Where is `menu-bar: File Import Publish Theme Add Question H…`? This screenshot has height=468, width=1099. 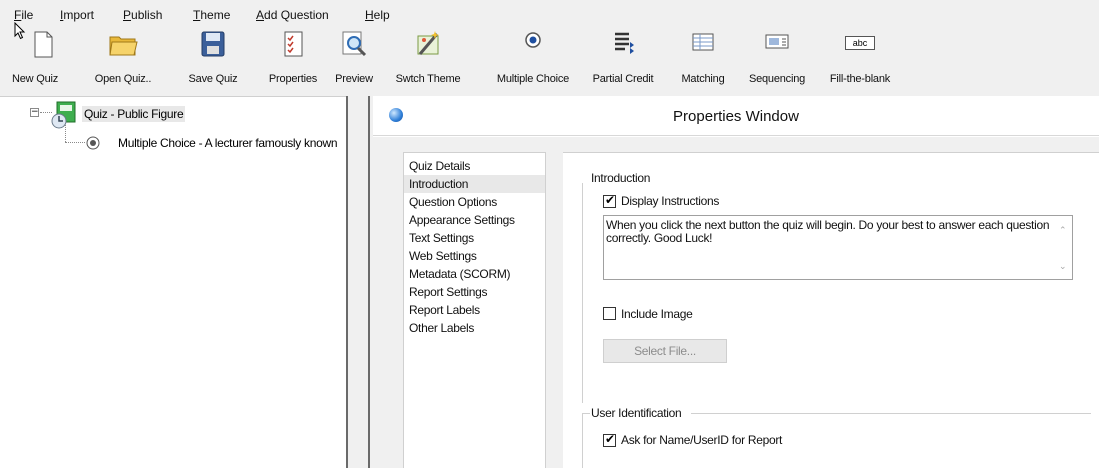 menu-bar: File Import Publish Theme Add Question H… is located at coordinates (549, 13).